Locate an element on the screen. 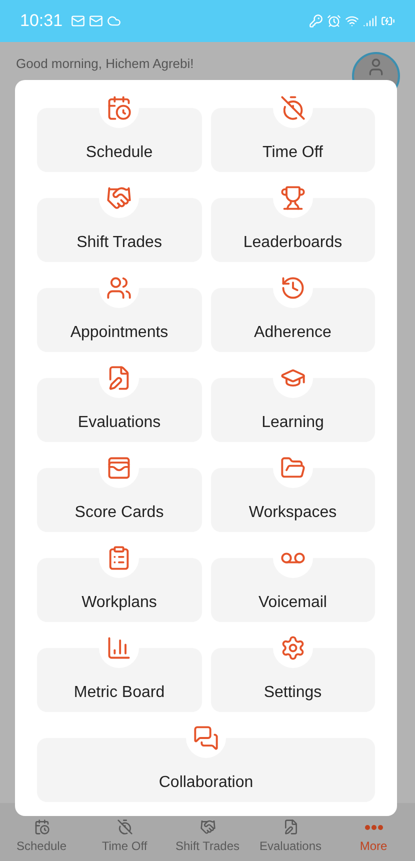 The height and width of the screenshot is (861, 415). menu-tile: Evaluations is located at coordinates (119, 410).